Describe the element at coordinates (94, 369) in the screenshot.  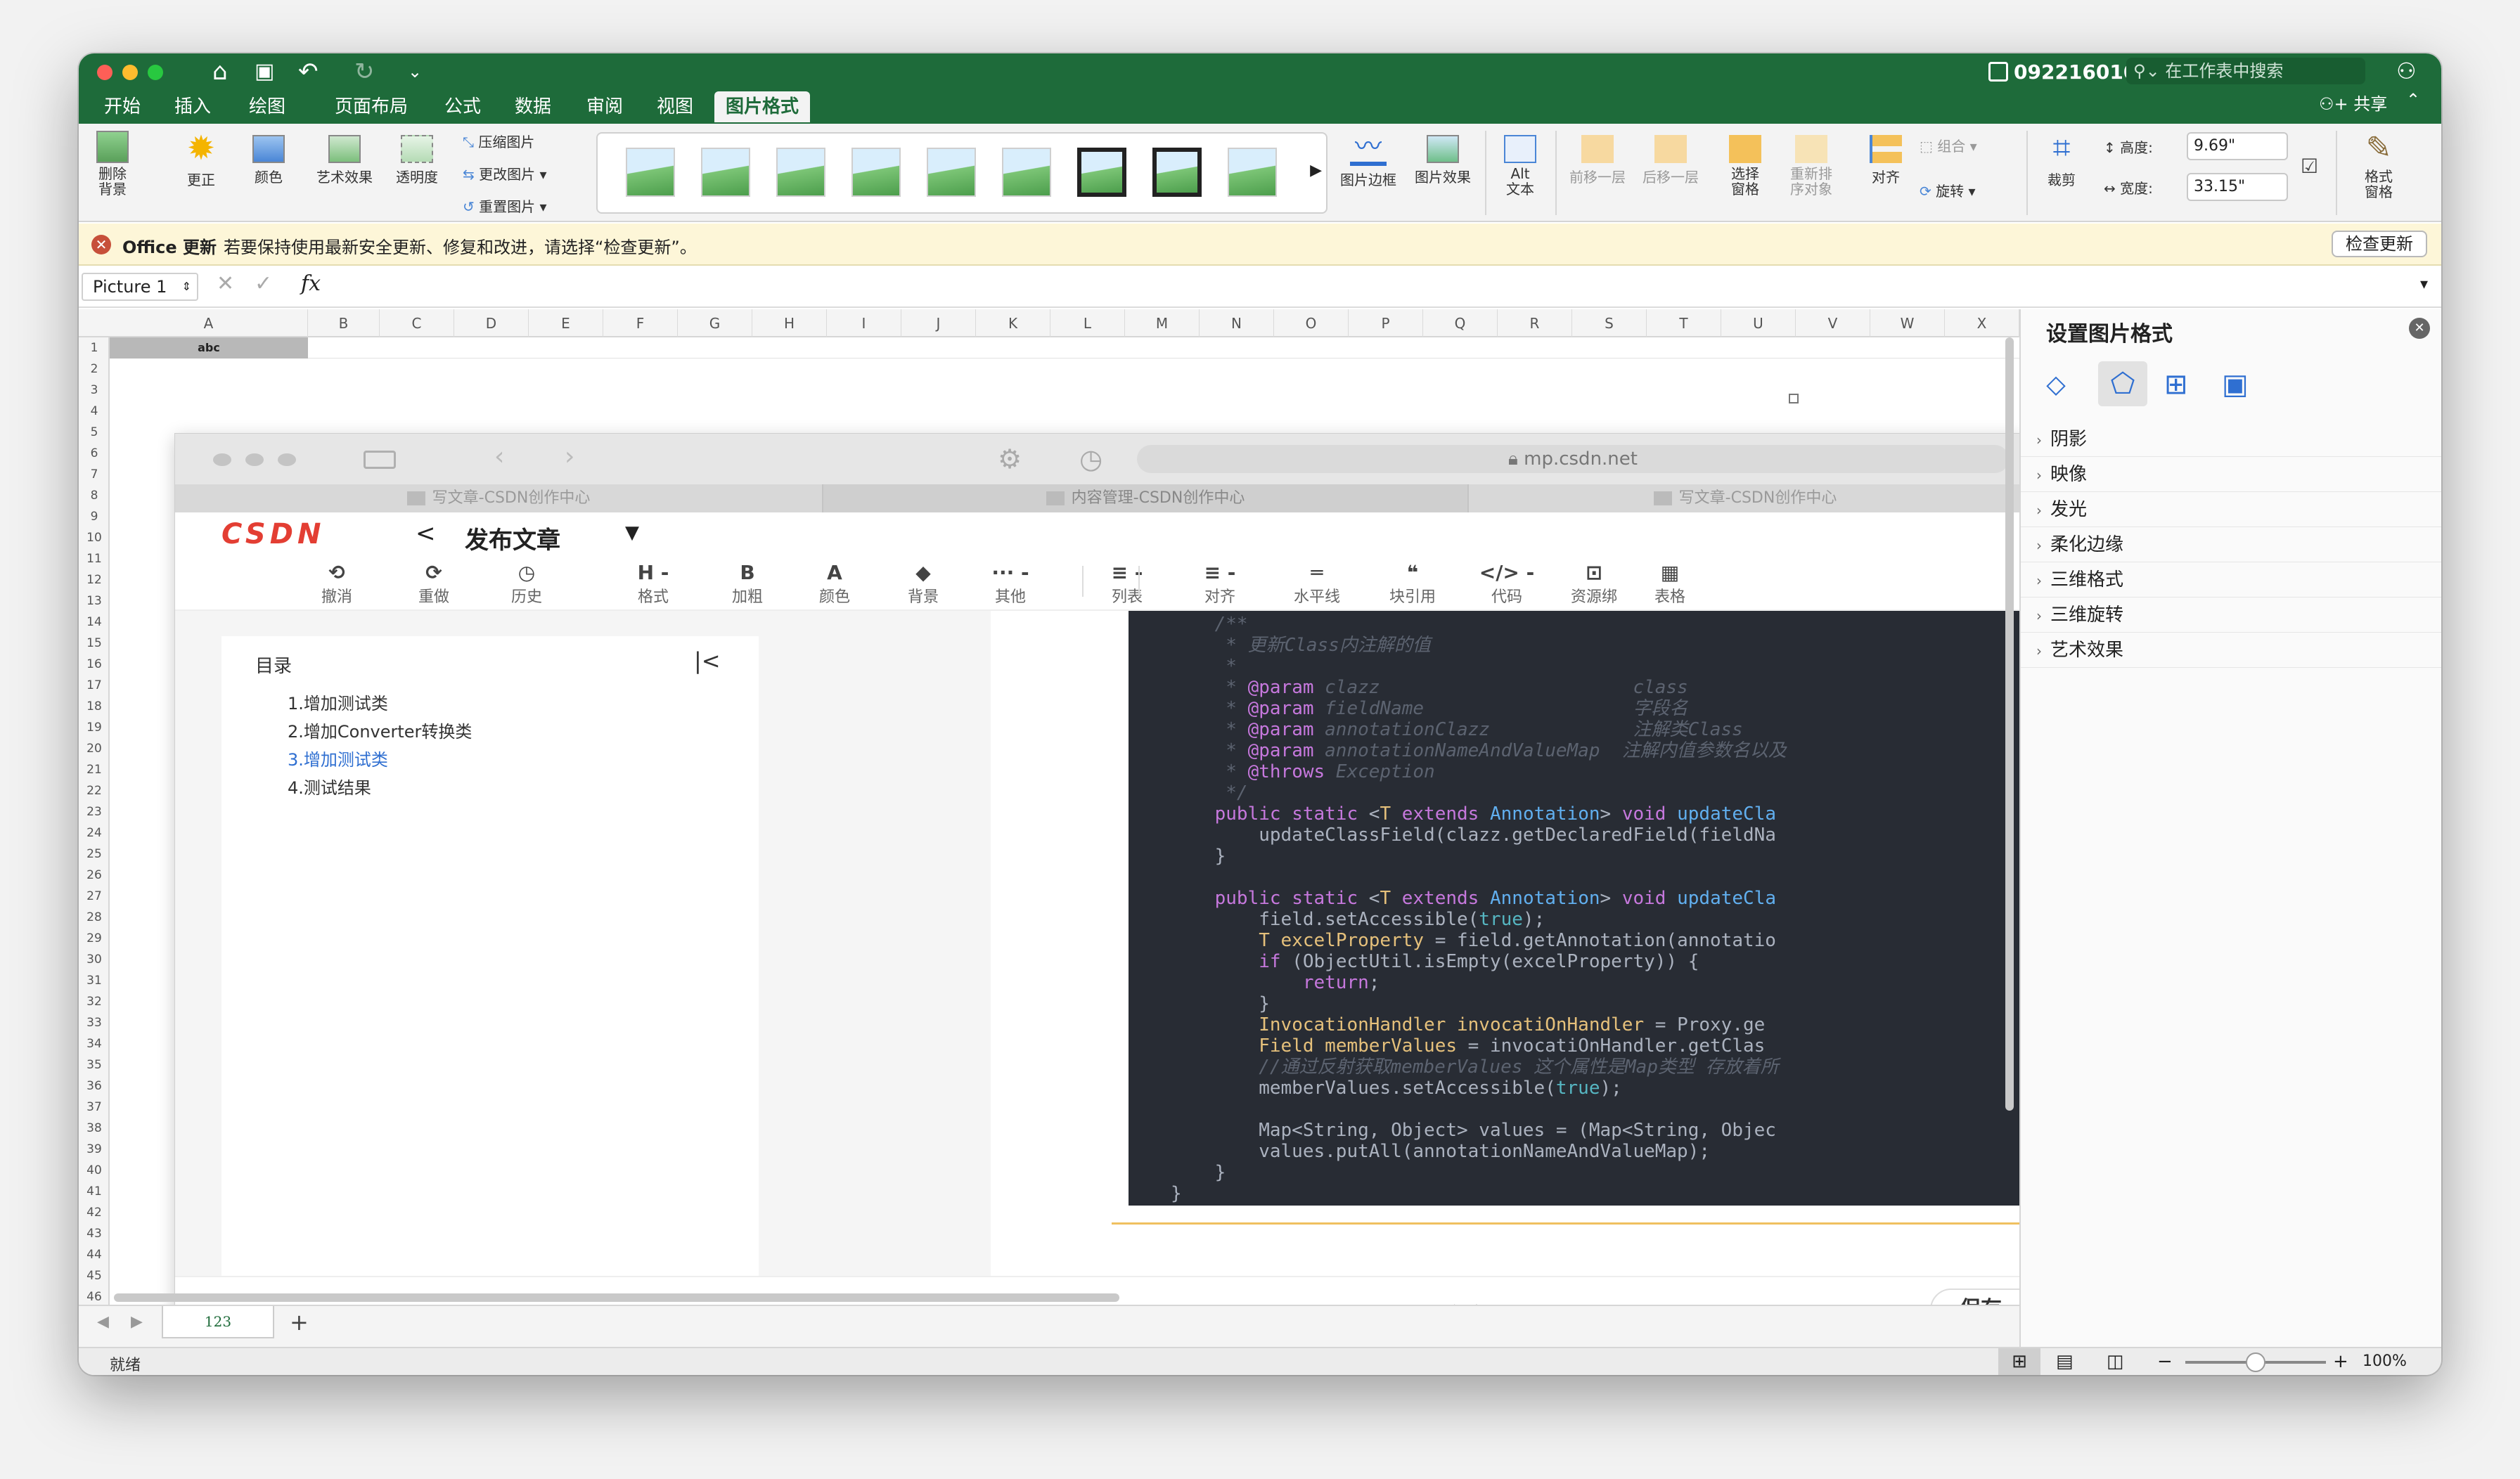
I see `row-header: 2` at that location.